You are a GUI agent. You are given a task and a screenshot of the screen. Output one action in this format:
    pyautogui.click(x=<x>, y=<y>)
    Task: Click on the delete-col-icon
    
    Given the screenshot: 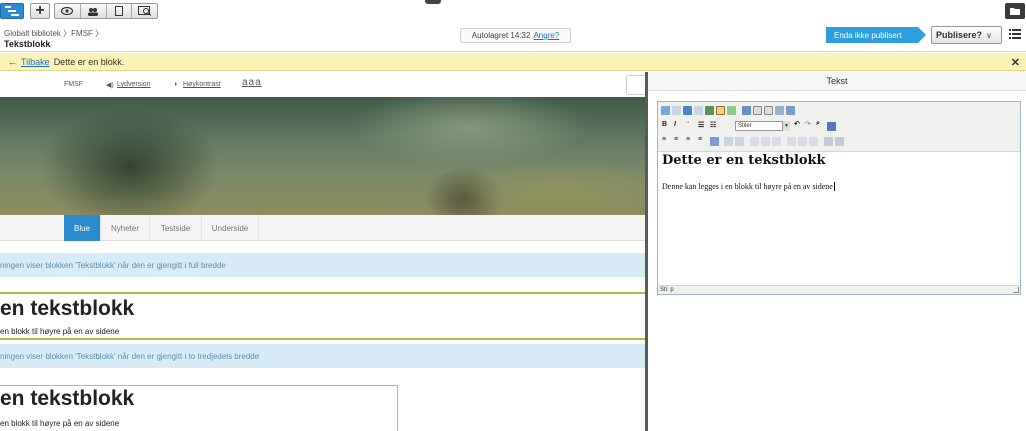 What is the action you would take?
    pyautogui.click(x=813, y=141)
    